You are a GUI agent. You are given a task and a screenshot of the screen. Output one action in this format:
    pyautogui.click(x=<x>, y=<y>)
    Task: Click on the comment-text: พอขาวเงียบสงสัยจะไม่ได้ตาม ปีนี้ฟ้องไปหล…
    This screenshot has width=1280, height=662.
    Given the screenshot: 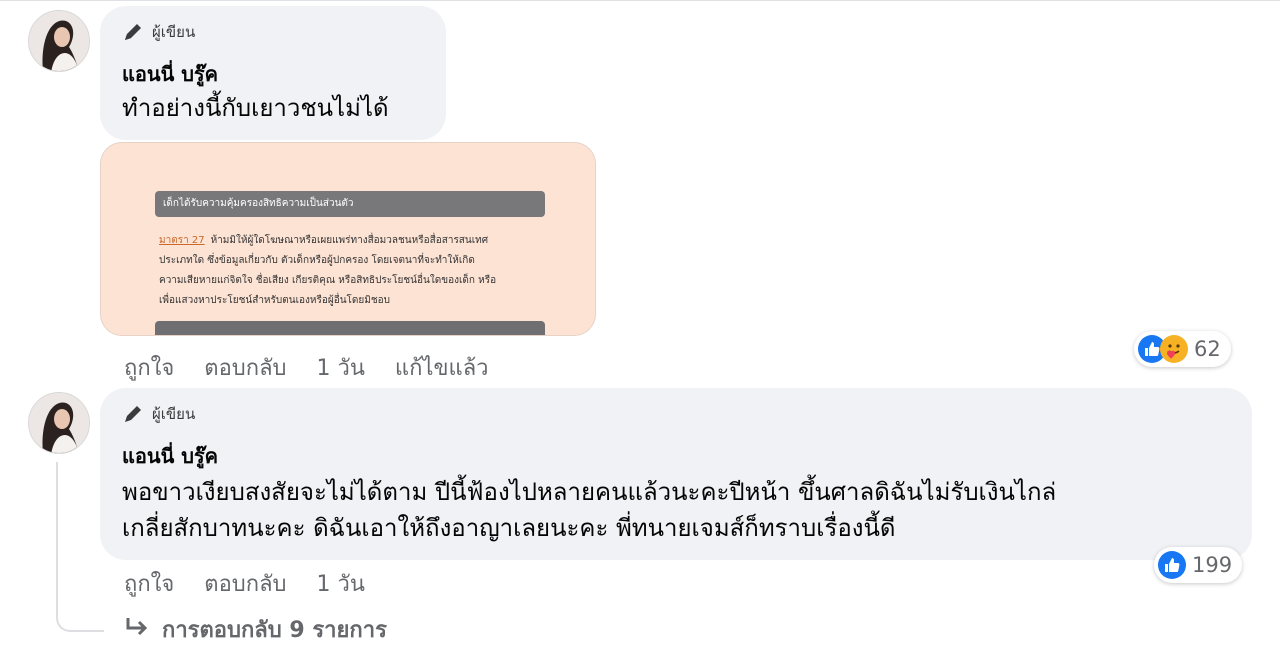 What is the action you would take?
    pyautogui.click(x=589, y=510)
    